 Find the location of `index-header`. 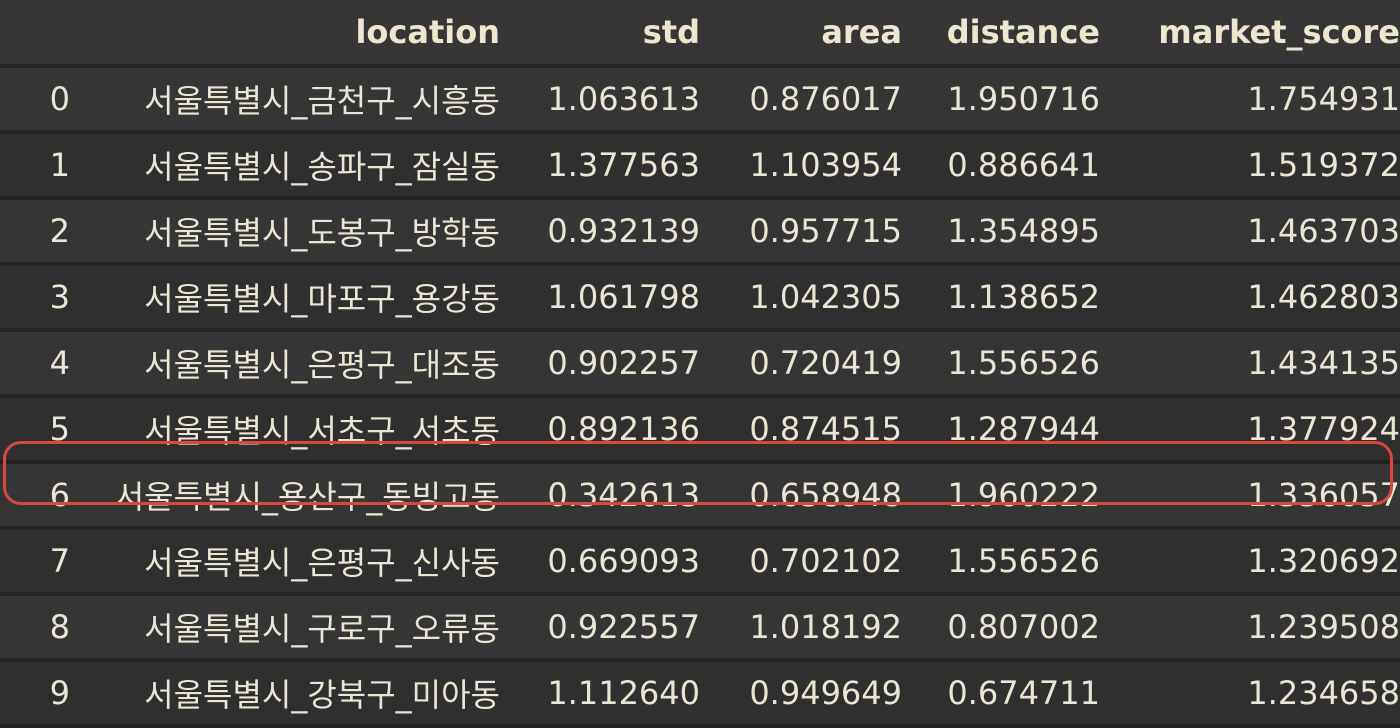

index-header is located at coordinates (35, 34).